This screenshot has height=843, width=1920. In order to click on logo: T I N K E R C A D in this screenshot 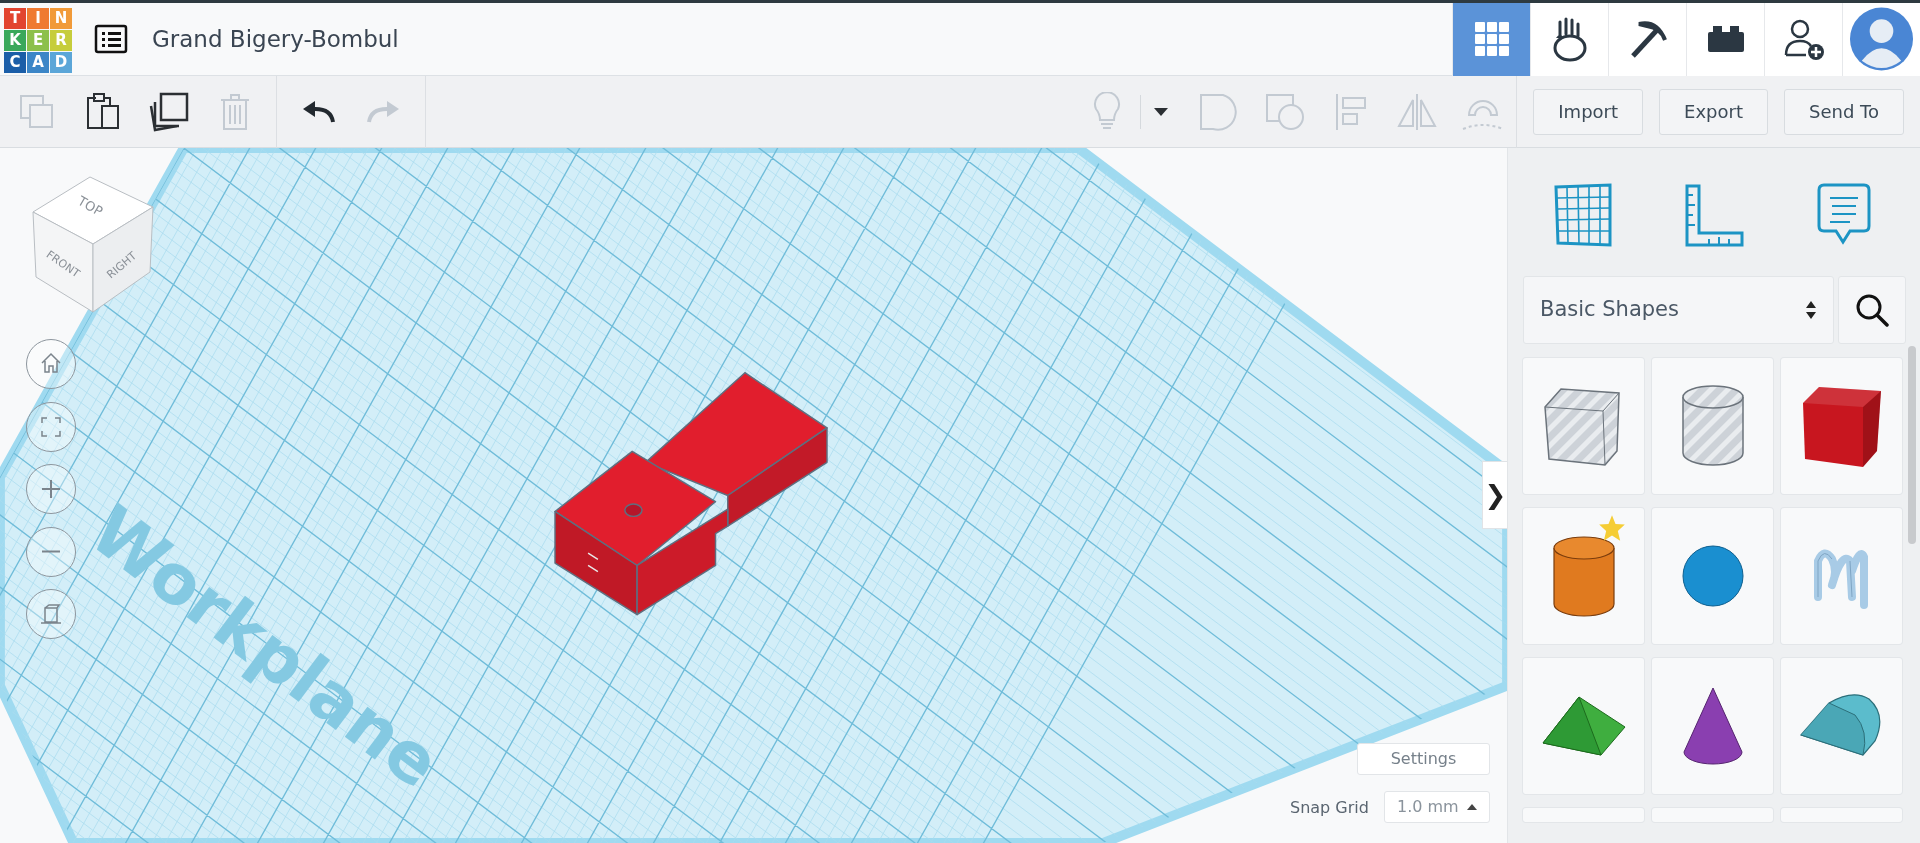, I will do `click(38, 40)`.